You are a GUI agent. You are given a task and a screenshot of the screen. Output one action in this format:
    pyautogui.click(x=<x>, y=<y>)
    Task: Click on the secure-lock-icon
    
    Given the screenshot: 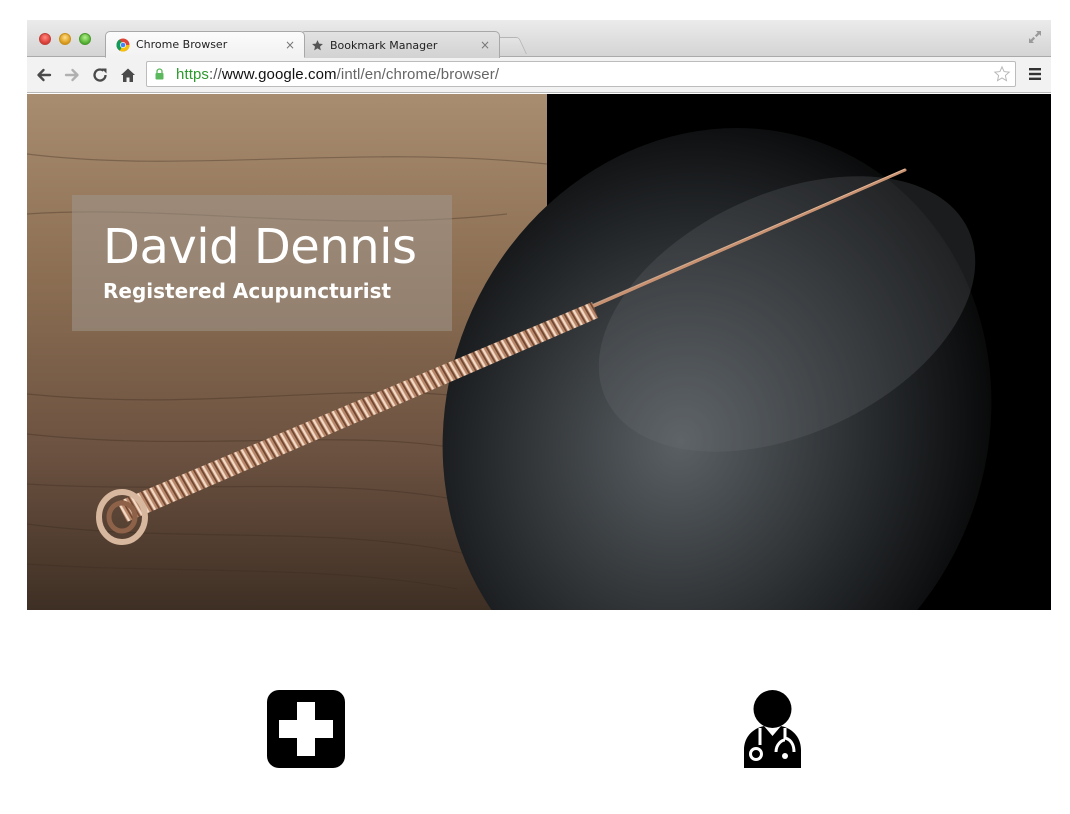 What is the action you would take?
    pyautogui.click(x=159, y=74)
    